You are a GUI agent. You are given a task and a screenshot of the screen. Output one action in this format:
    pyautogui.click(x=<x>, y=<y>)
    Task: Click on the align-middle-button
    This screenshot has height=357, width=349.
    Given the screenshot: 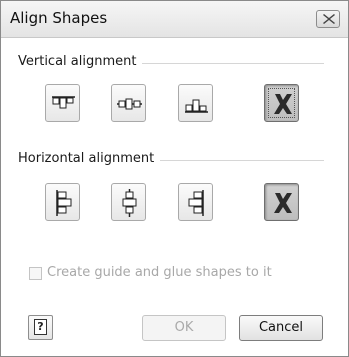 What is the action you would take?
    pyautogui.click(x=128, y=103)
    